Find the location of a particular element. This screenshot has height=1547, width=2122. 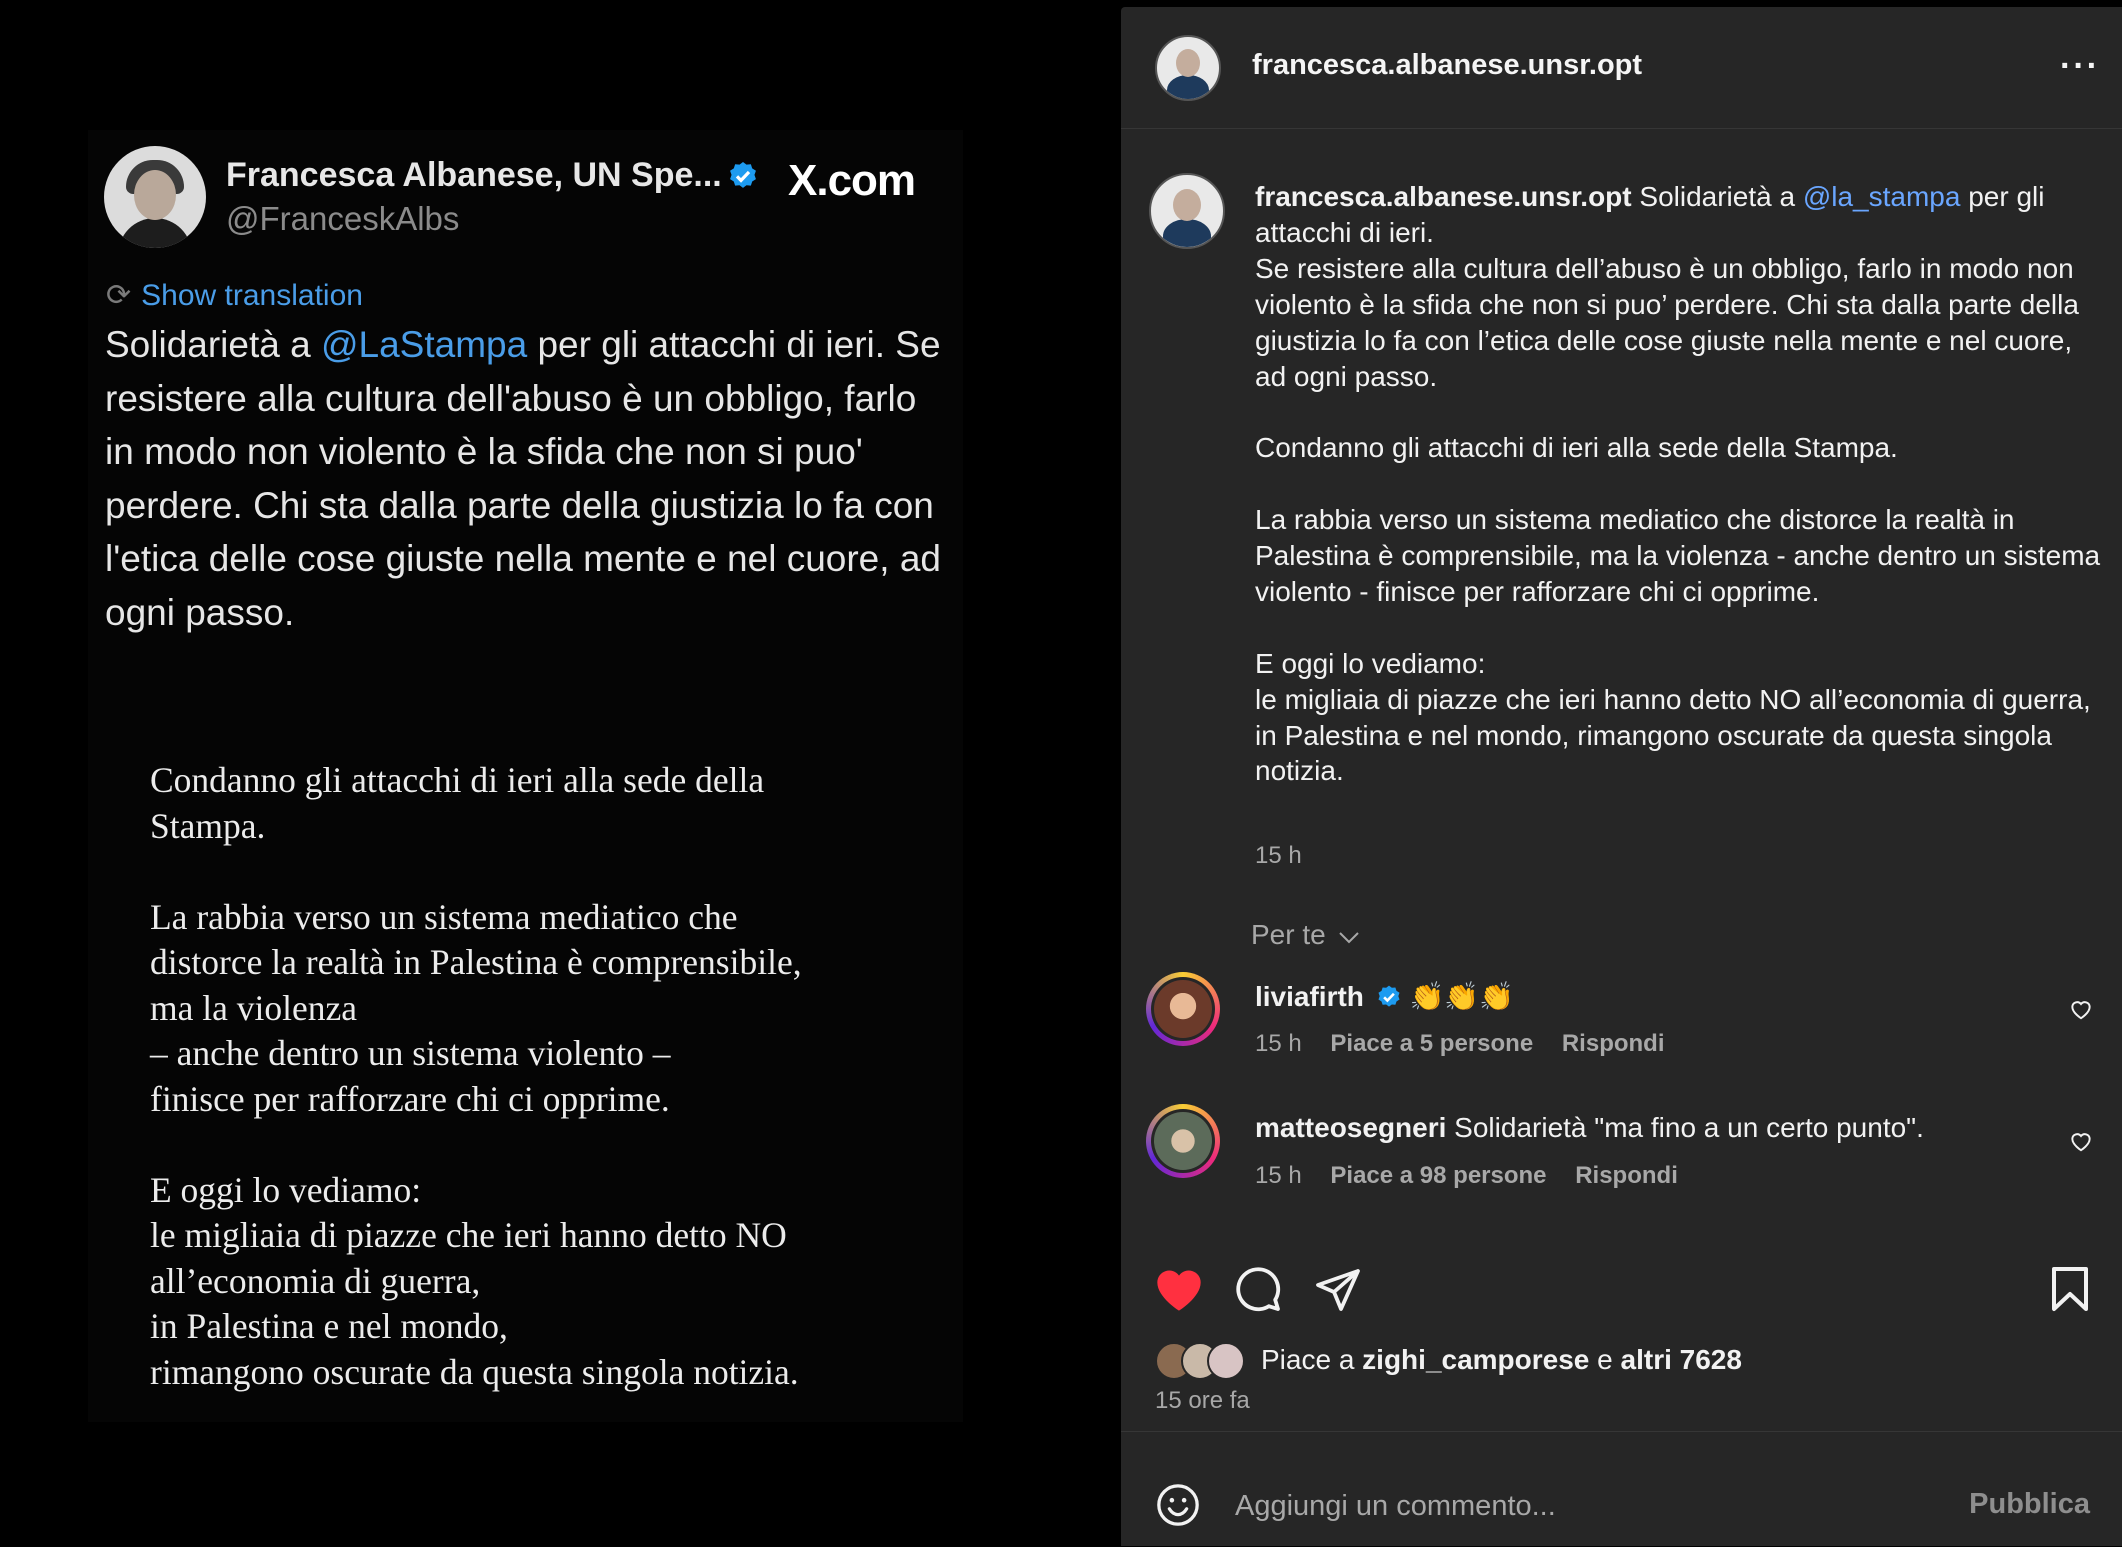

tweet-handle: @FranceskAlbs is located at coordinates (343, 218).